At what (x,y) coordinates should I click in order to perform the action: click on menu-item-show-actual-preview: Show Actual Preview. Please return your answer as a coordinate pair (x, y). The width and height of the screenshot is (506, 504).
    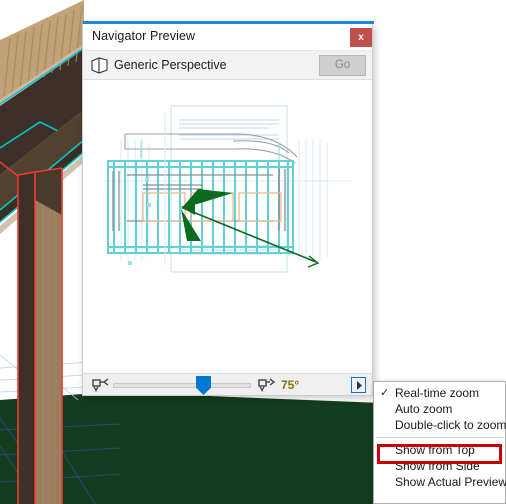
    Looking at the image, I should click on (440, 482).